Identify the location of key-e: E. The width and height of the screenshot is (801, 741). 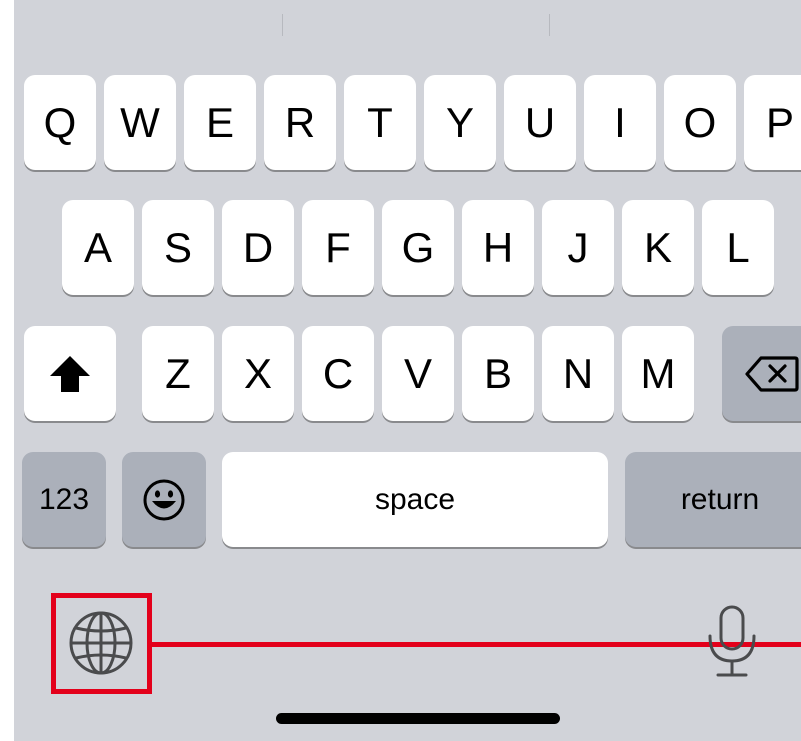
(220, 122).